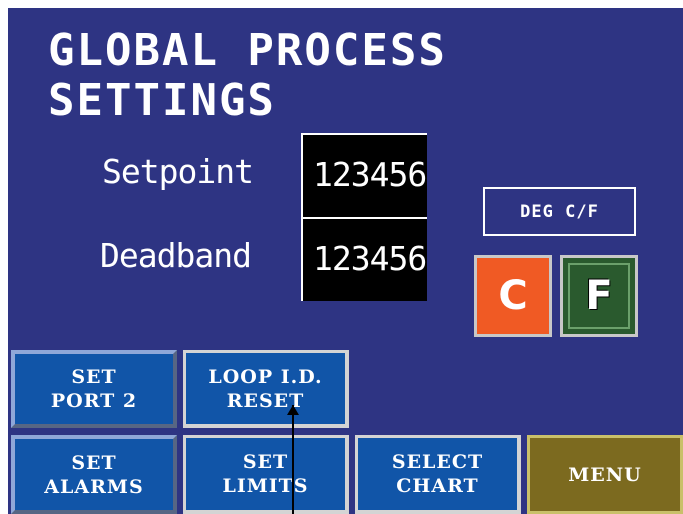  Describe the element at coordinates (293, 459) in the screenshot. I see `mouse-pointer-icon` at that location.